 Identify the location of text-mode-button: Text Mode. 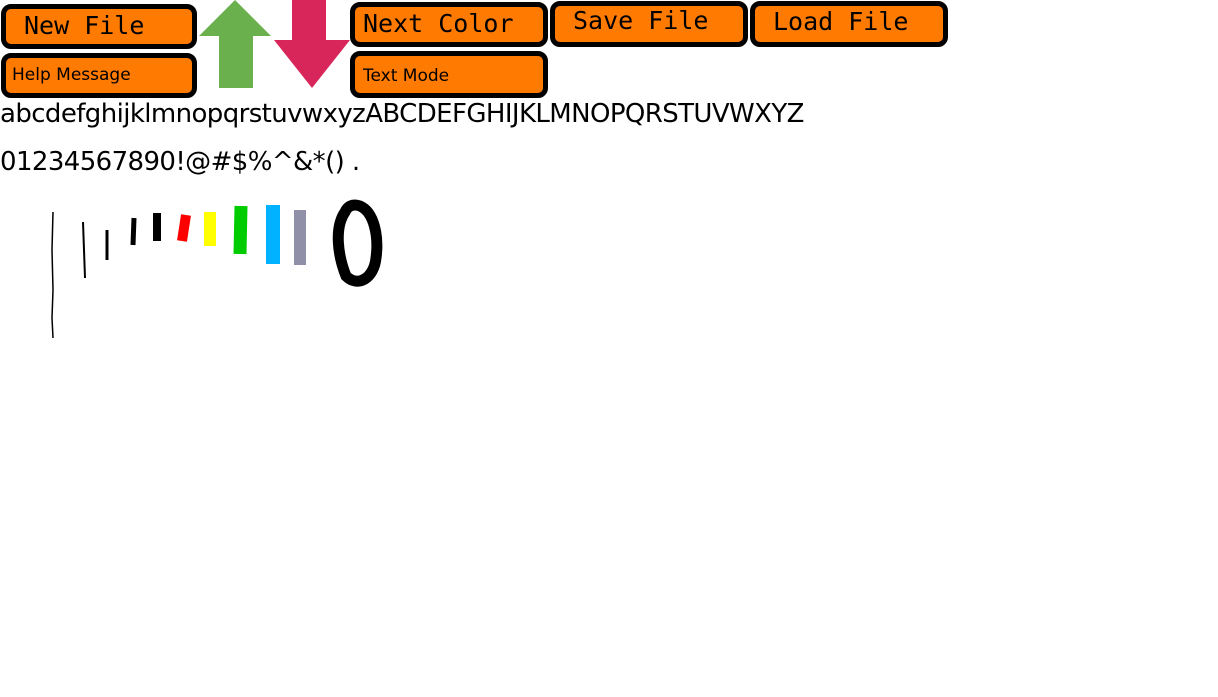
(449, 74).